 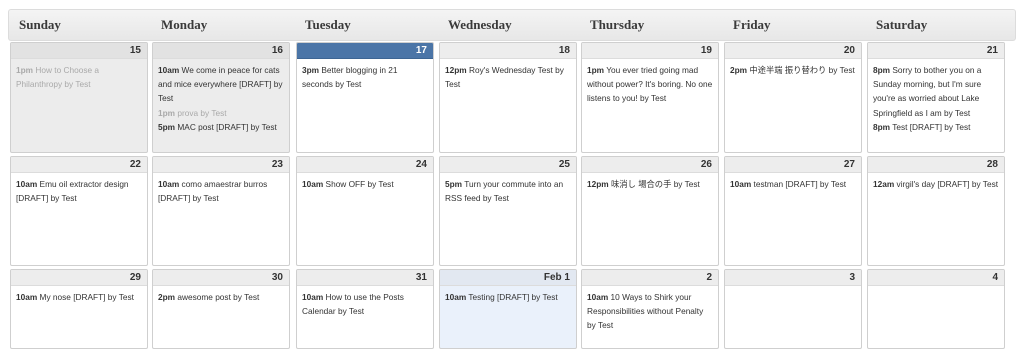 What do you see at coordinates (936, 309) in the screenshot?
I see `day-cell: 4` at bounding box center [936, 309].